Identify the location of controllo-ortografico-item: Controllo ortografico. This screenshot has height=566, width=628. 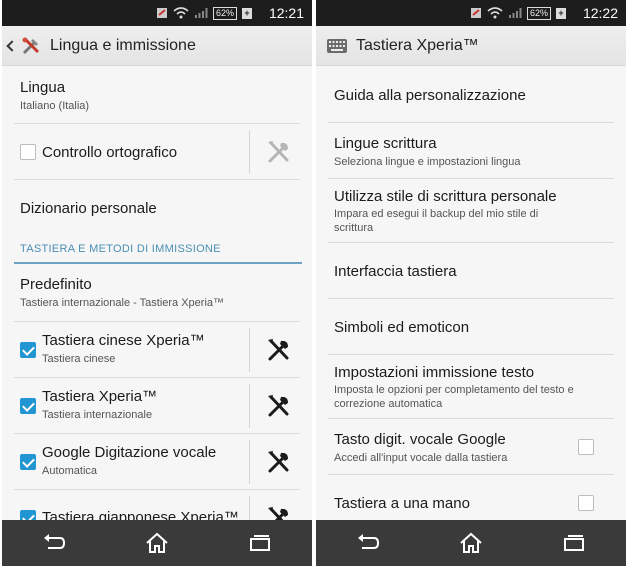
(157, 152).